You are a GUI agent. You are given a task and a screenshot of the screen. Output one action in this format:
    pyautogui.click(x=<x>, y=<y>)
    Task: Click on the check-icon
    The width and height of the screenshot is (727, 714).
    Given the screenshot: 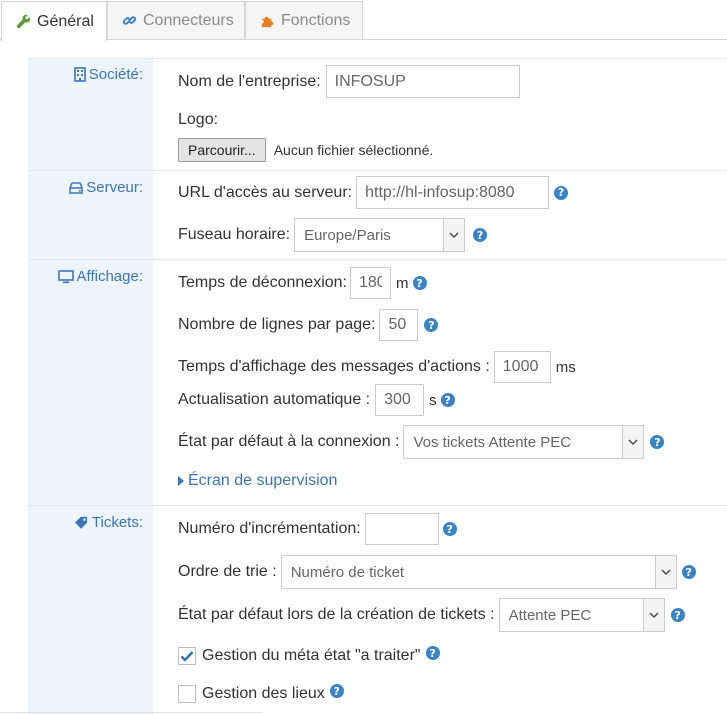 What is the action you would take?
    pyautogui.click(x=187, y=656)
    